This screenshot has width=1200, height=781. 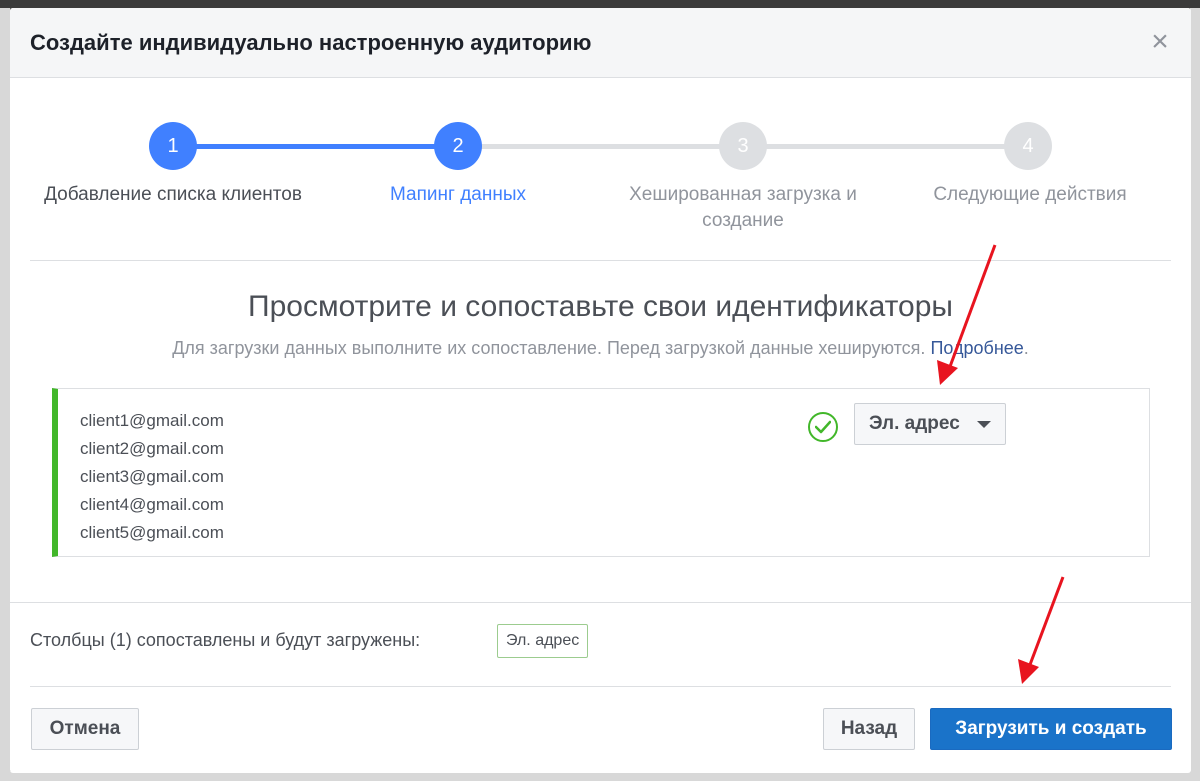 What do you see at coordinates (984, 424) in the screenshot?
I see `chevron-down-icon` at bounding box center [984, 424].